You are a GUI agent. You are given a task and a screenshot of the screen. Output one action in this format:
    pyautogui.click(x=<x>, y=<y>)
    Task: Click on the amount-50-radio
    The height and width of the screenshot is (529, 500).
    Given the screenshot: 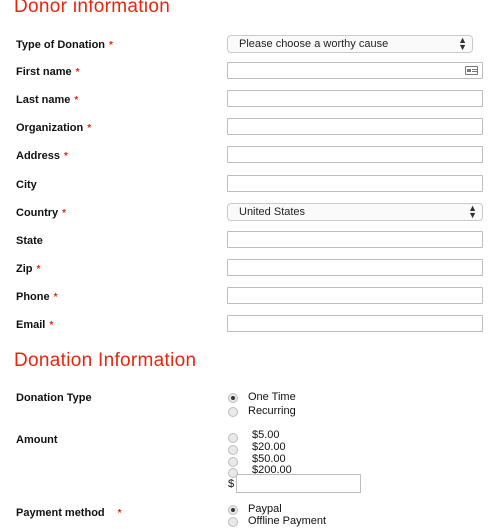 What is the action you would take?
    pyautogui.click(x=233, y=462)
    